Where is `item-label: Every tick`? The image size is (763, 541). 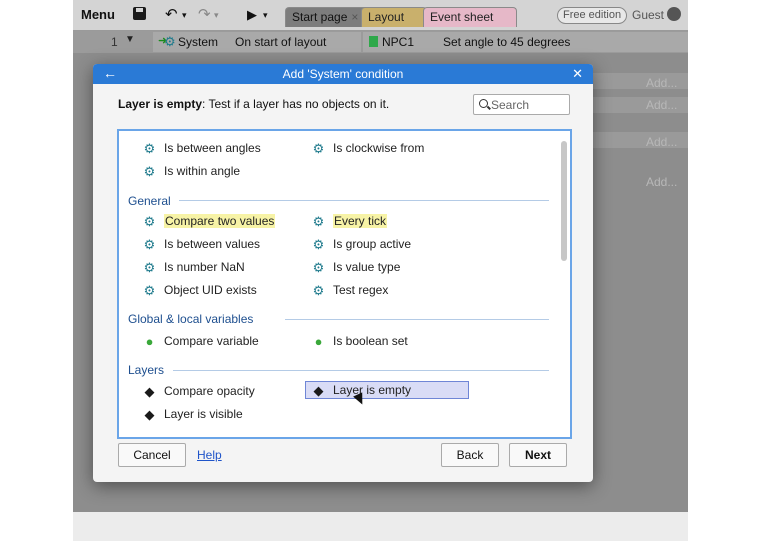 item-label: Every tick is located at coordinates (360, 221).